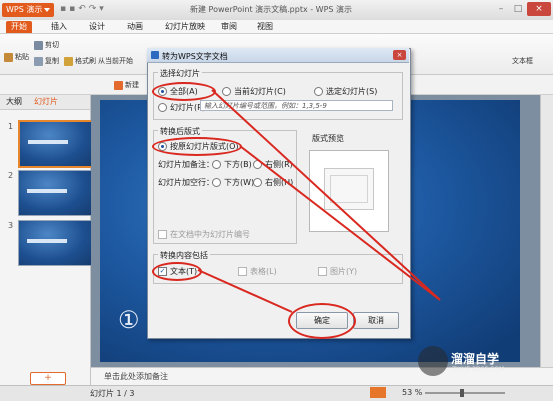 This screenshot has width=553, height=401. I want to click on watermark-logo, so click(433, 361).